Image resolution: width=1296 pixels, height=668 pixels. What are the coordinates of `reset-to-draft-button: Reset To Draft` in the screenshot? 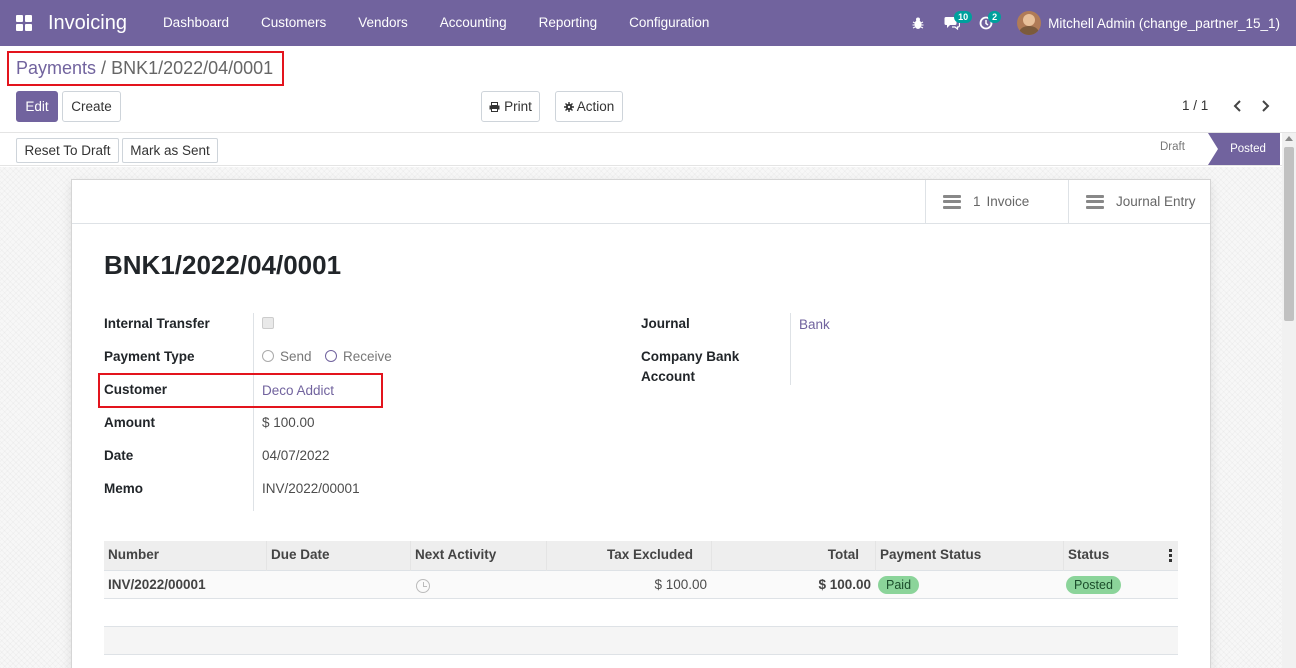 It's located at (67, 150).